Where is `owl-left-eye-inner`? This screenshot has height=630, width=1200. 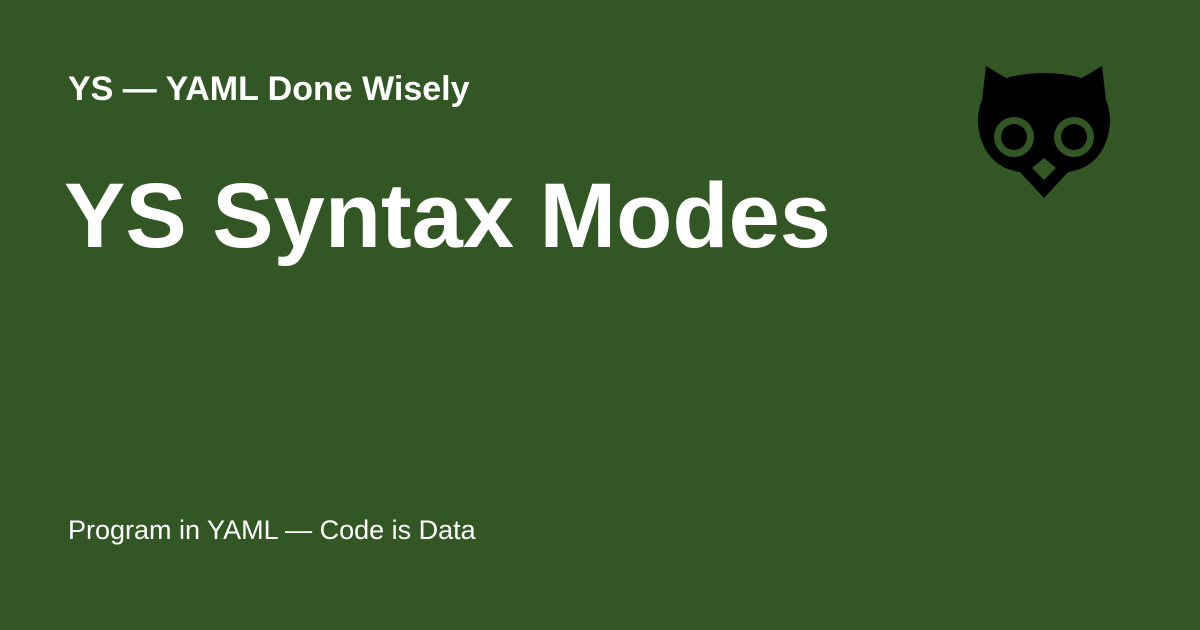 owl-left-eye-inner is located at coordinates (1014, 137).